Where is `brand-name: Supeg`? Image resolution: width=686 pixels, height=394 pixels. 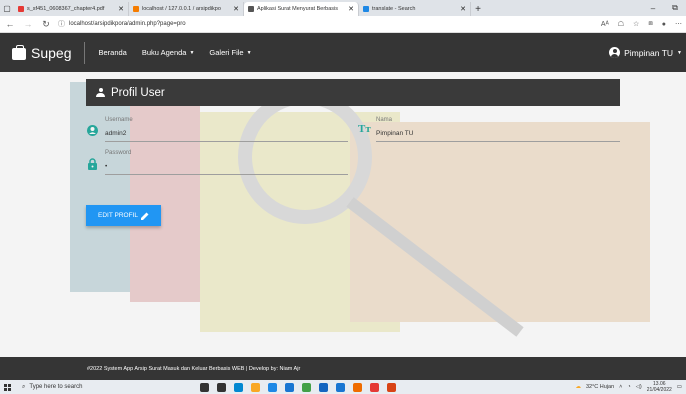
brand-name: Supeg is located at coordinates (51, 52).